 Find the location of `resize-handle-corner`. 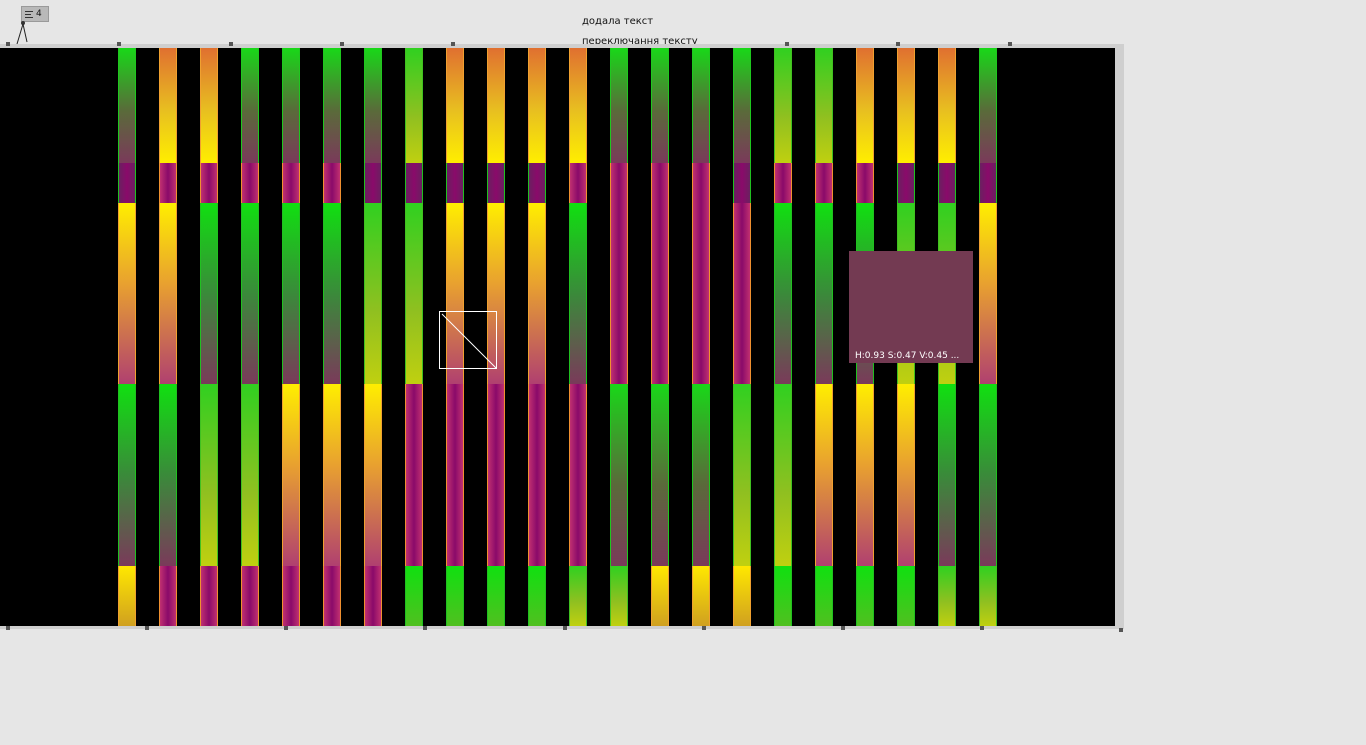

resize-handle-corner is located at coordinates (1121, 630).